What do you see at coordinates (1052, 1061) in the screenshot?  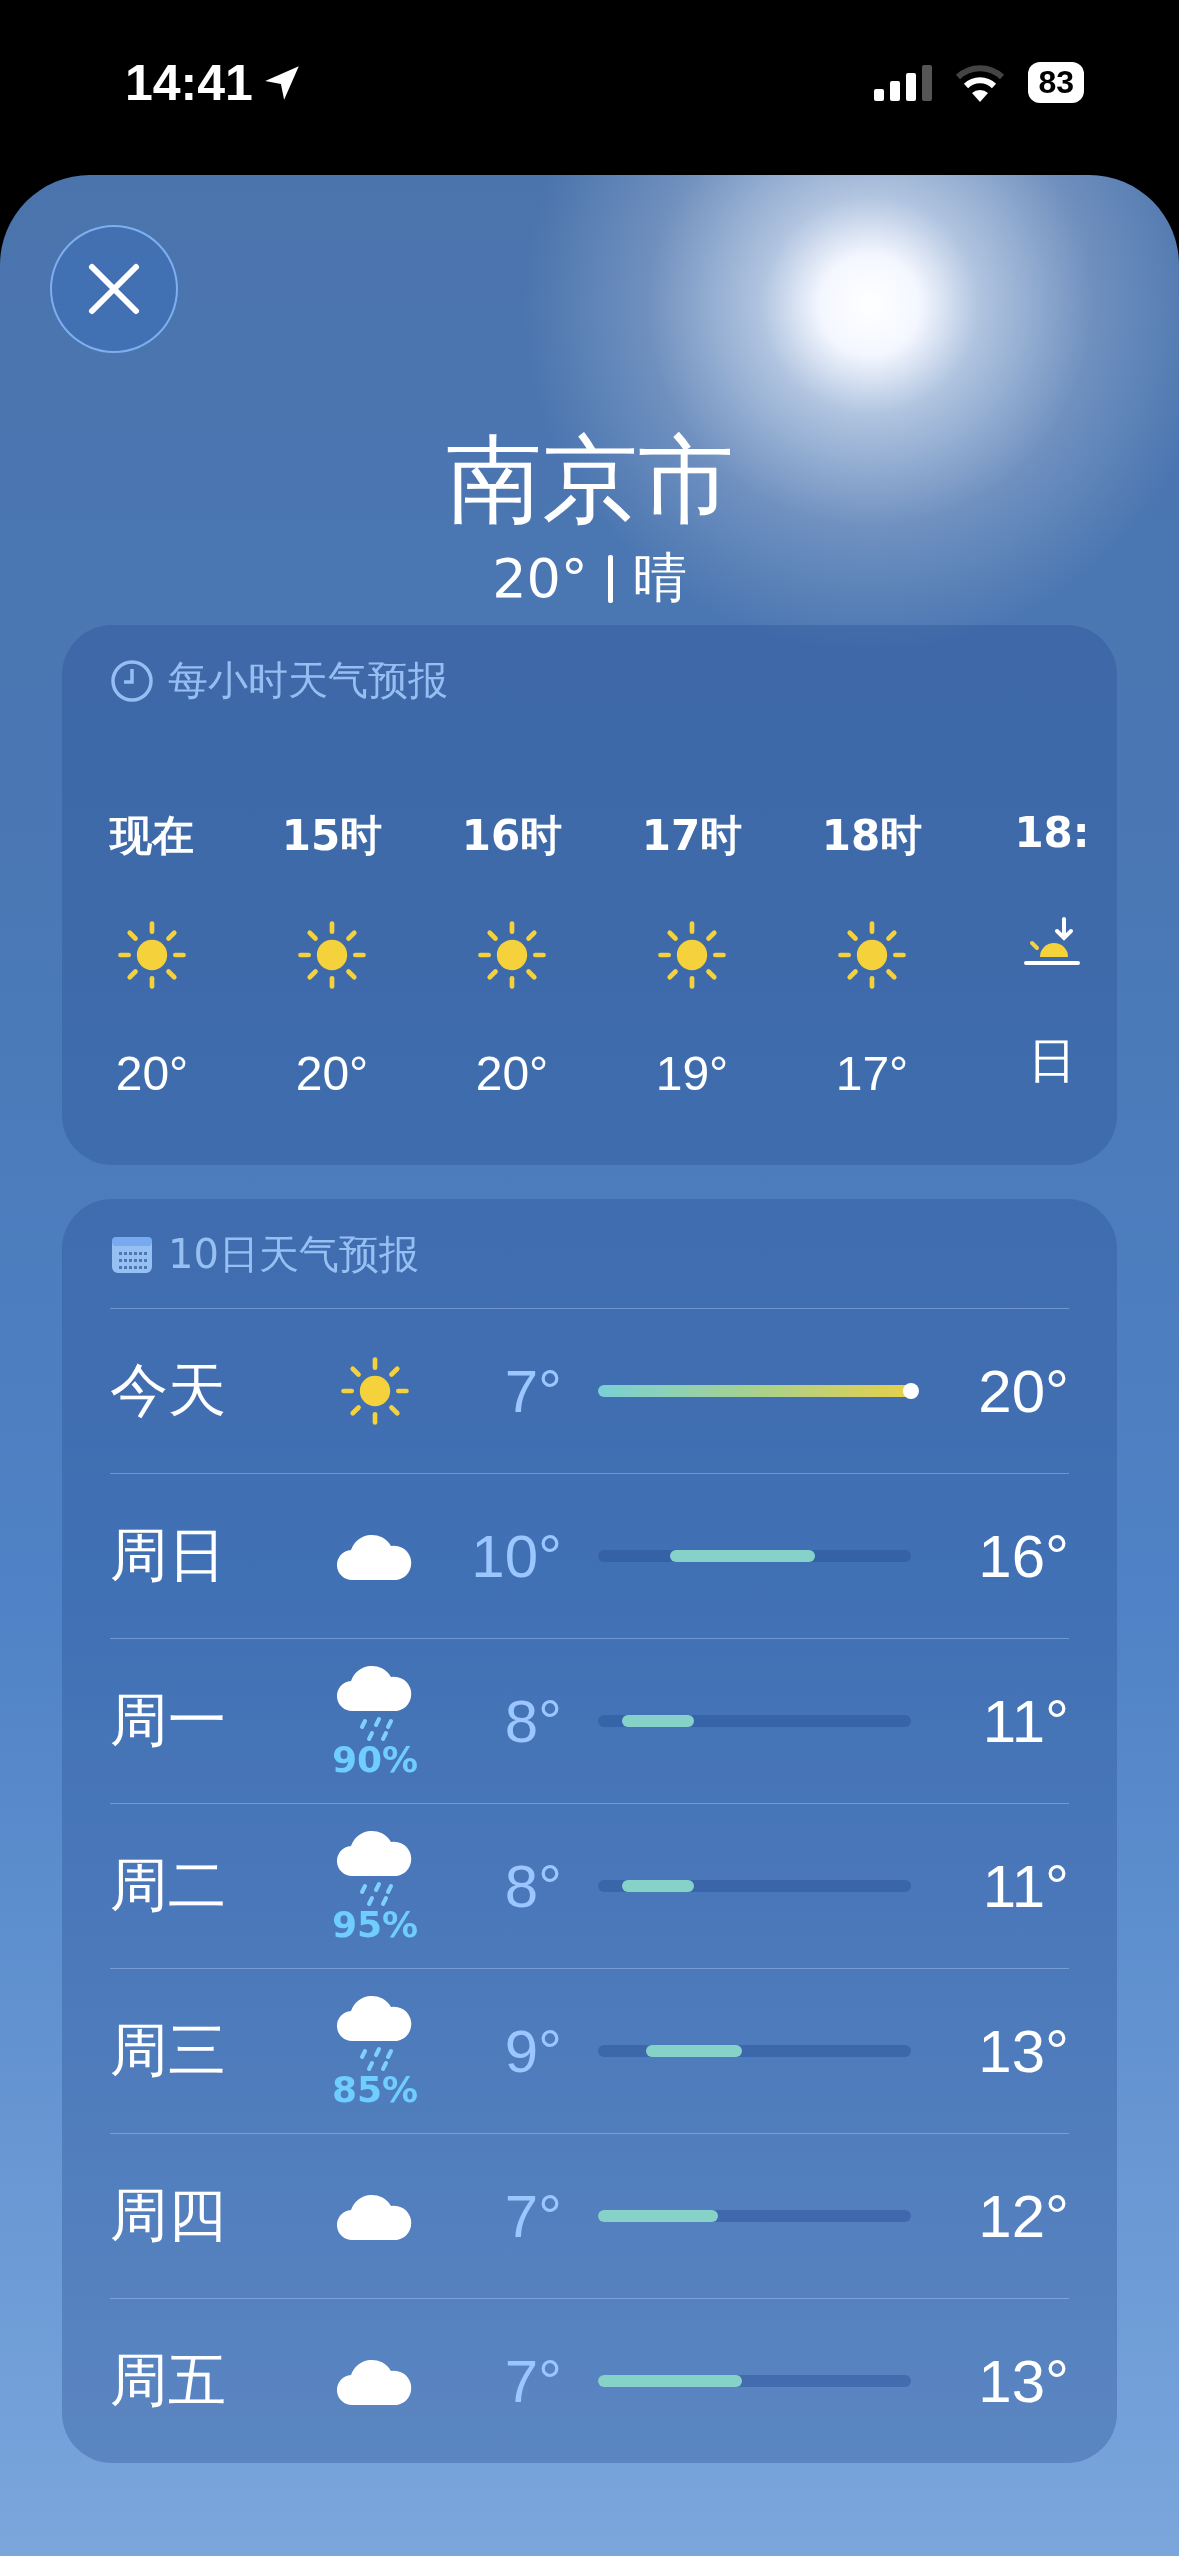 I see `hour-temperature: 日` at bounding box center [1052, 1061].